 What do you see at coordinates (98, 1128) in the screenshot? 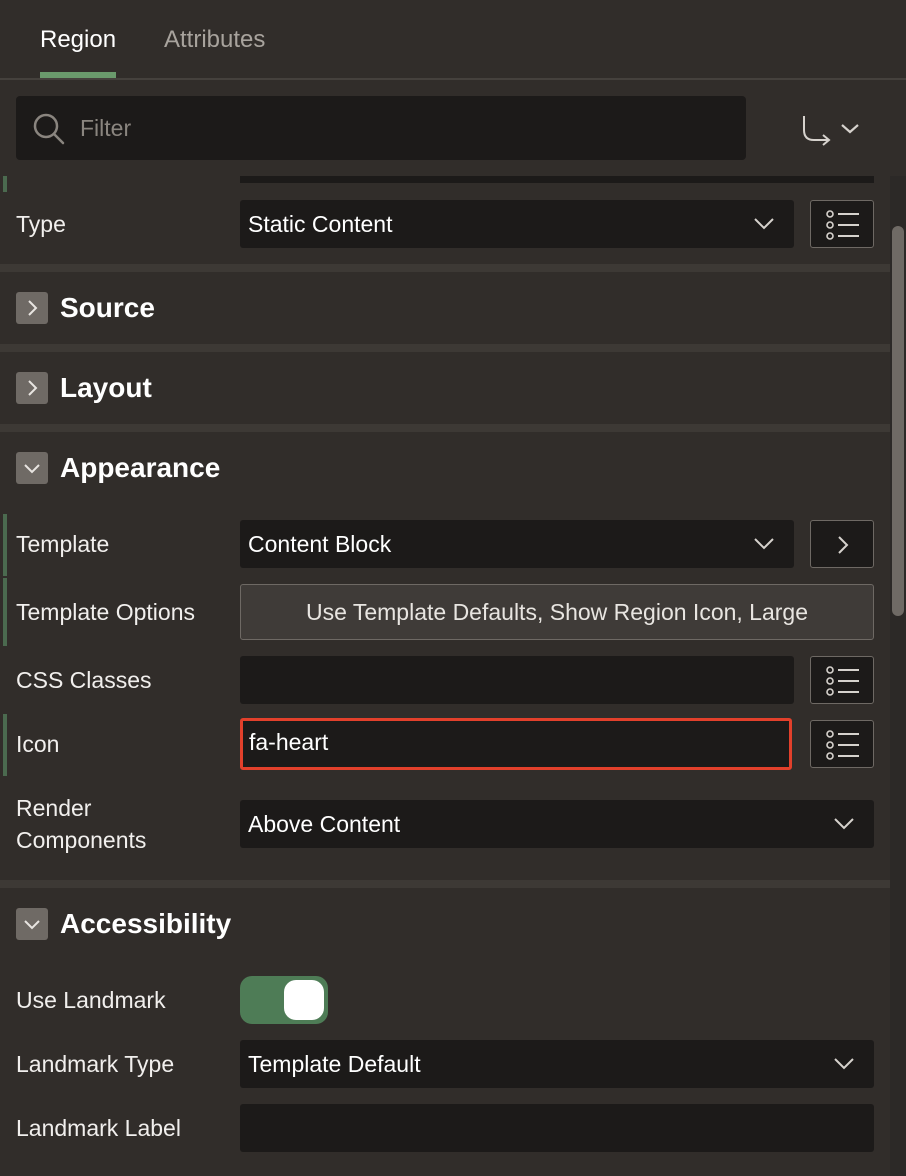
I see `landmark-label-label: Landmark Label` at bounding box center [98, 1128].